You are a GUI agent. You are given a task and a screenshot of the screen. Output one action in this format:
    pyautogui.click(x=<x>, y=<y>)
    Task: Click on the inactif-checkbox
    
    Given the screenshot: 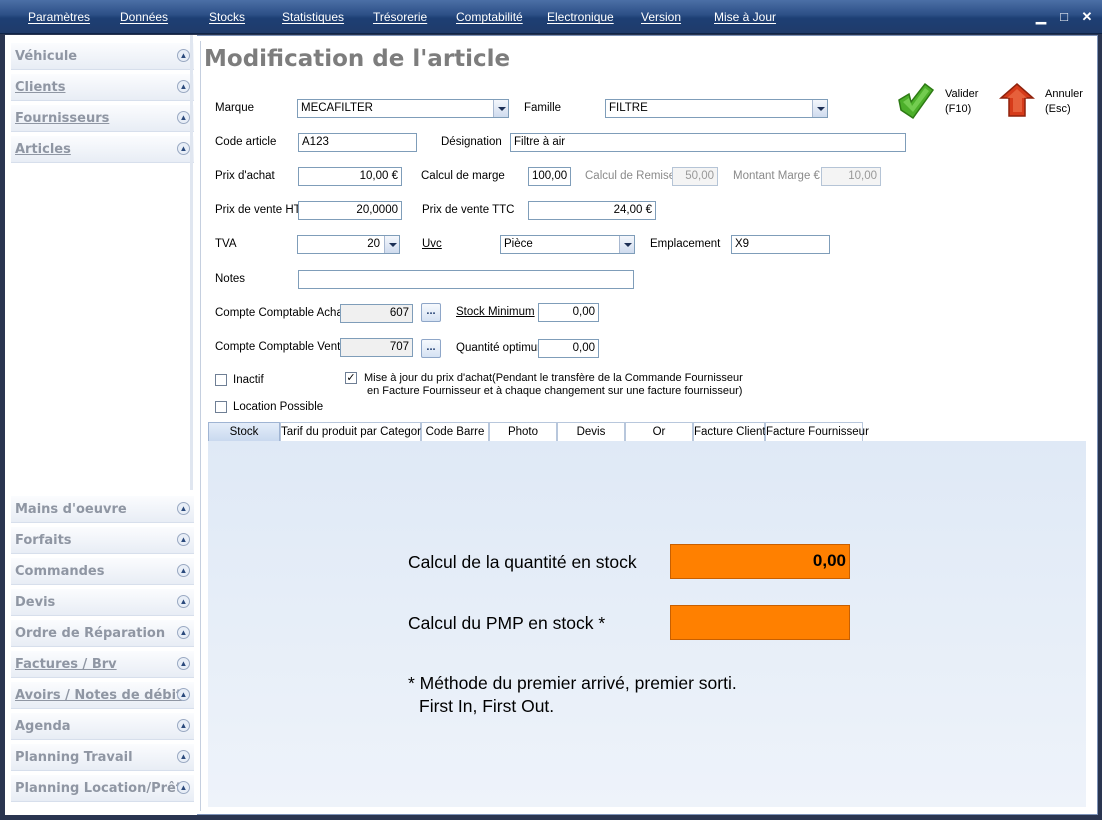 What is the action you would take?
    pyautogui.click(x=221, y=380)
    